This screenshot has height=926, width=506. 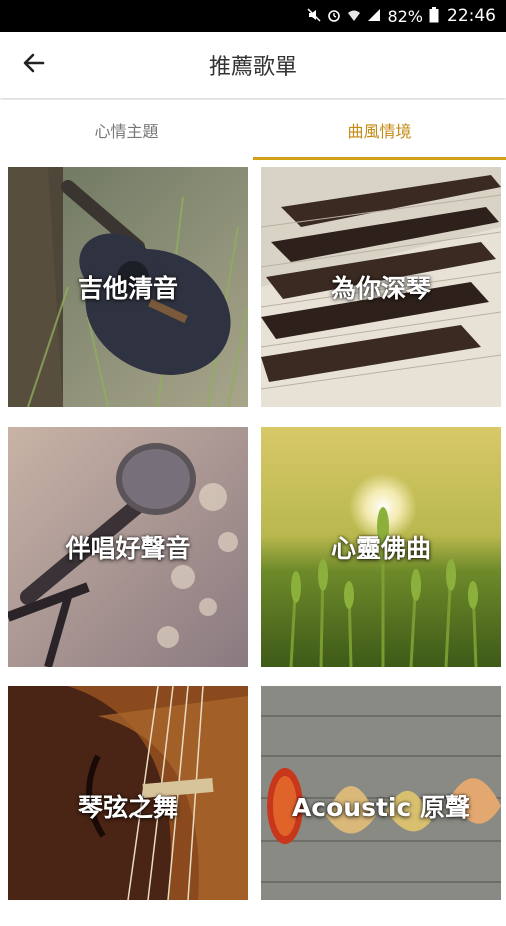 I want to click on playlist-card-piano: 為你深琴, so click(x=381, y=287).